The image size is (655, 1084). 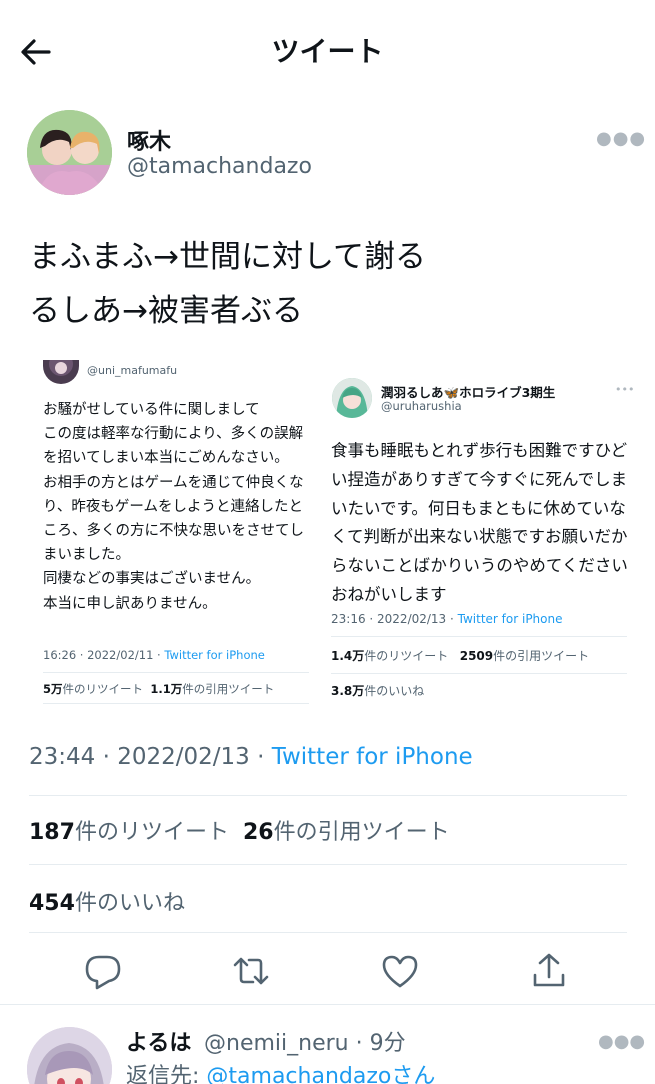 What do you see at coordinates (549, 971) in the screenshot?
I see `share-icon` at bounding box center [549, 971].